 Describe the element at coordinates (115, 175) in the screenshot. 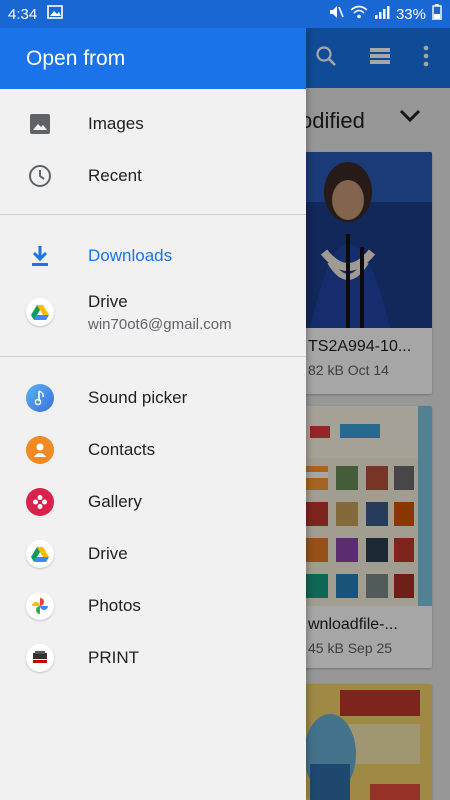

I see `drawer-item-label: Recent` at that location.